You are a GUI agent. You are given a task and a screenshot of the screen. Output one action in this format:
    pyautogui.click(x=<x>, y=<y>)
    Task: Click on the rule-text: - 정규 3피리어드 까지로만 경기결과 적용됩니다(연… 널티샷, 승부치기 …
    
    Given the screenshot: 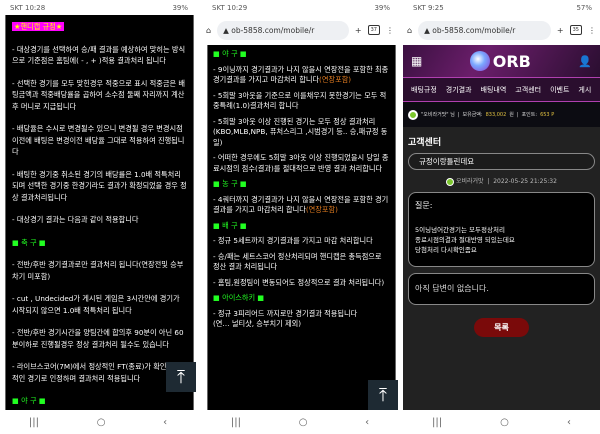 What is the action you would take?
    pyautogui.click(x=285, y=318)
    